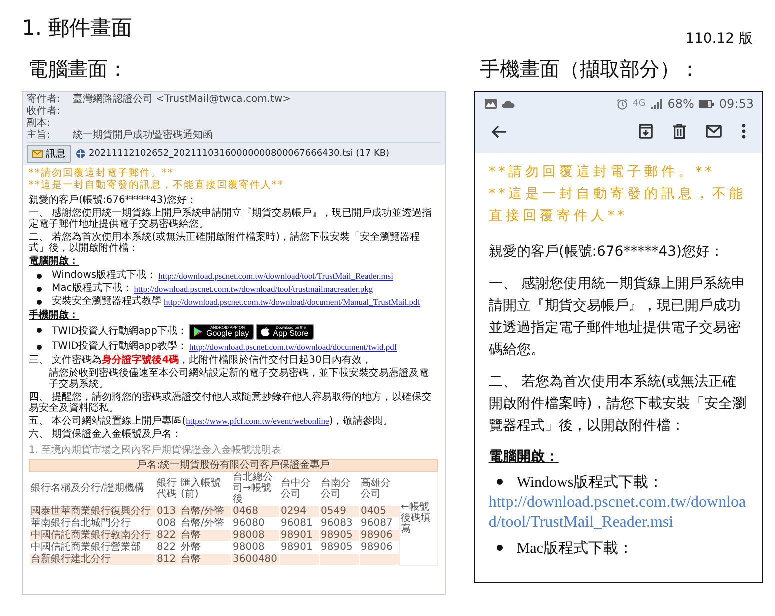 The height and width of the screenshot is (616, 775). Describe the element at coordinates (39, 136) in the screenshot. I see `field-label: 主旨:` at that location.